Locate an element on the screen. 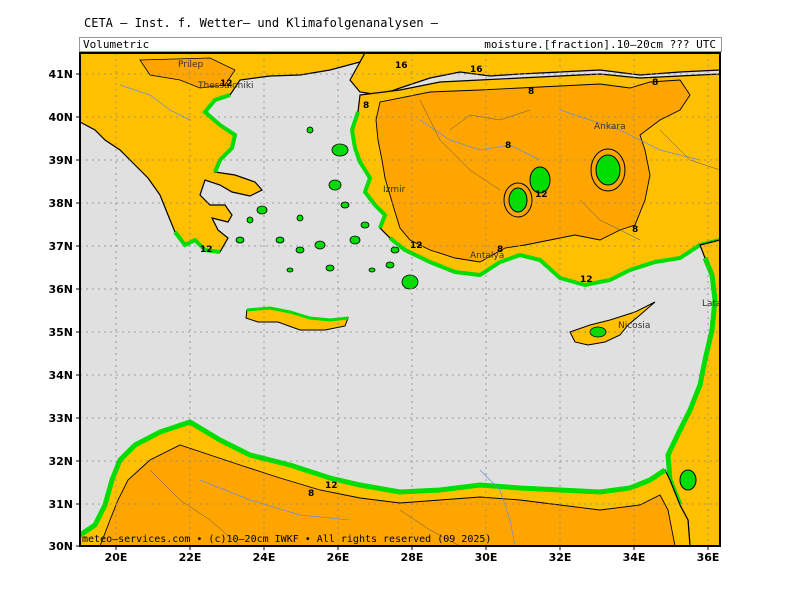 The image size is (800, 600). y-tick-label: 32N is located at coordinates (60, 461).